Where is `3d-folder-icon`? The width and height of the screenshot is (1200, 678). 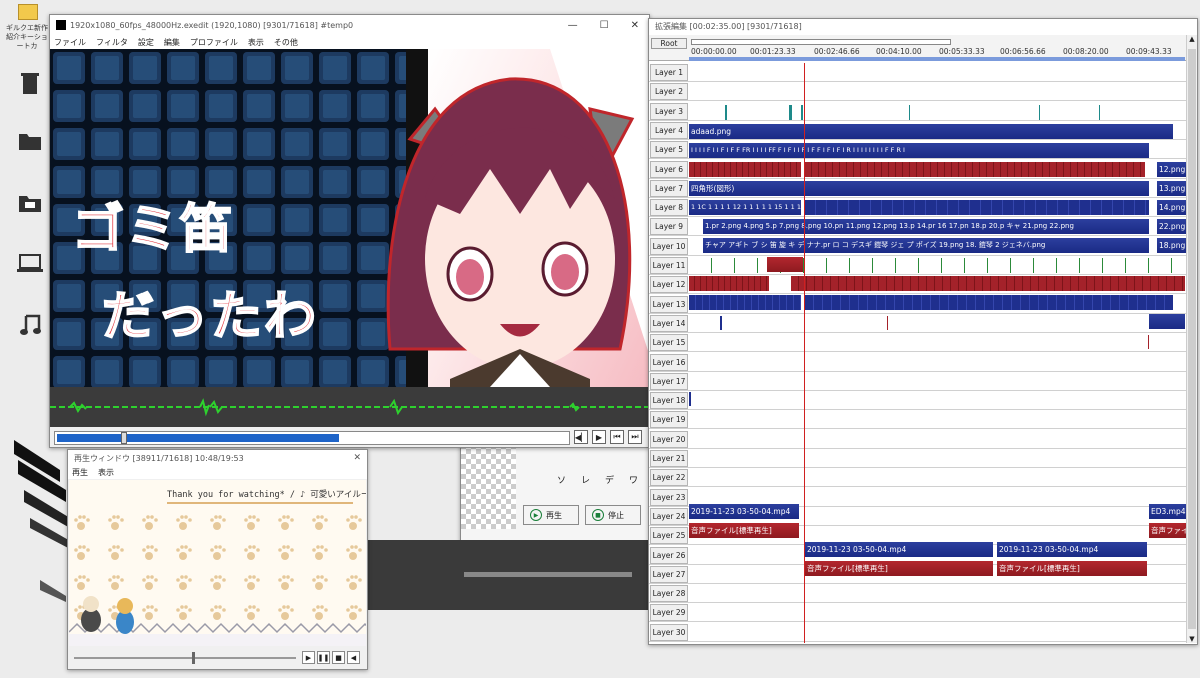 3d-folder-icon is located at coordinates (30, 203).